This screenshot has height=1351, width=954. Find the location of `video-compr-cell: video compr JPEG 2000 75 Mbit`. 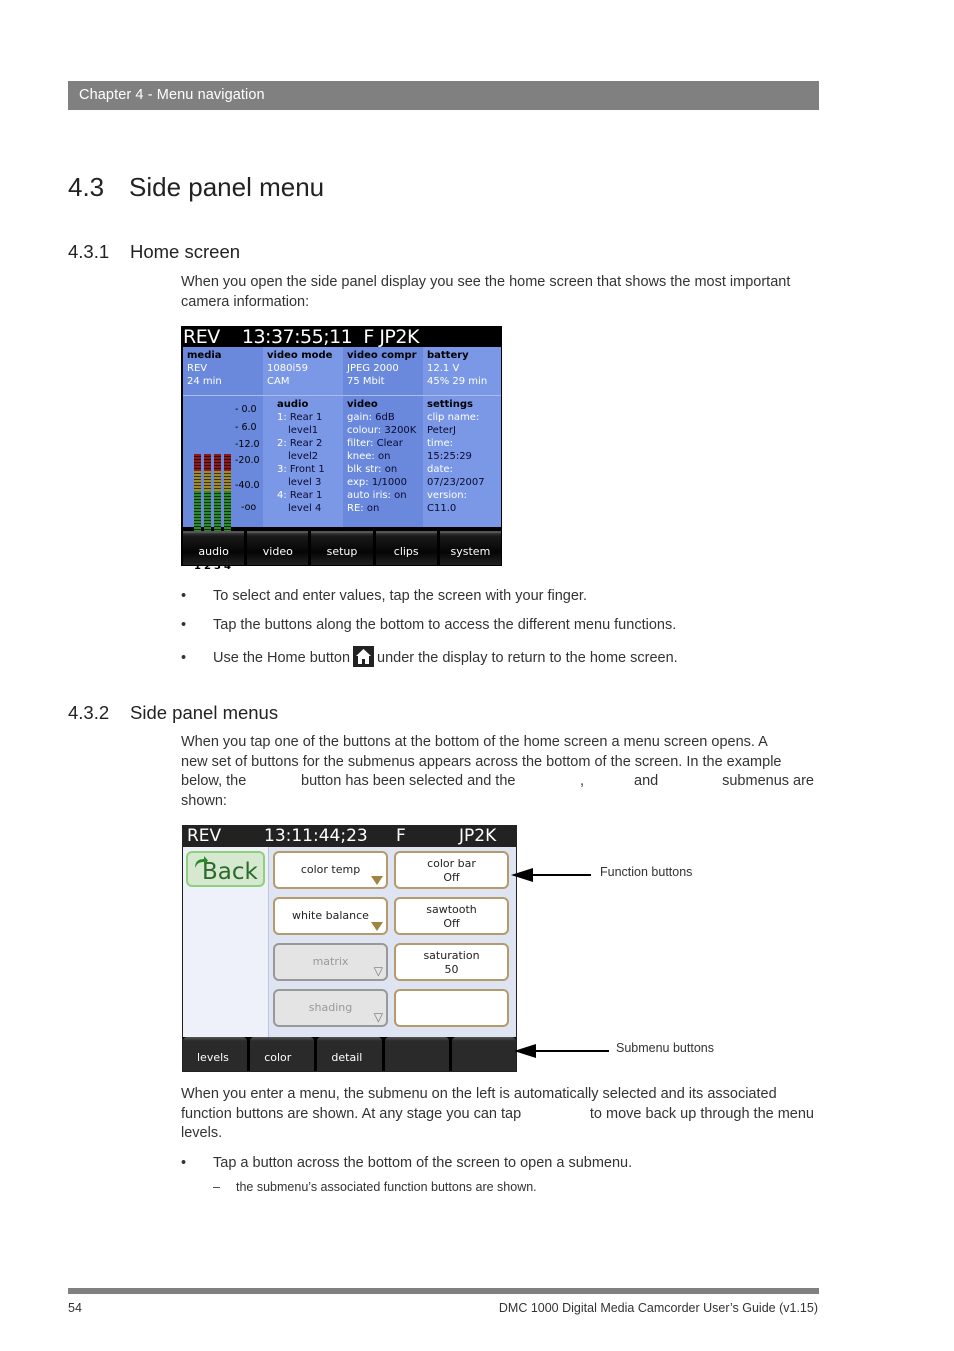

video-compr-cell: video compr JPEG 2000 75 Mbit is located at coordinates (383, 371).